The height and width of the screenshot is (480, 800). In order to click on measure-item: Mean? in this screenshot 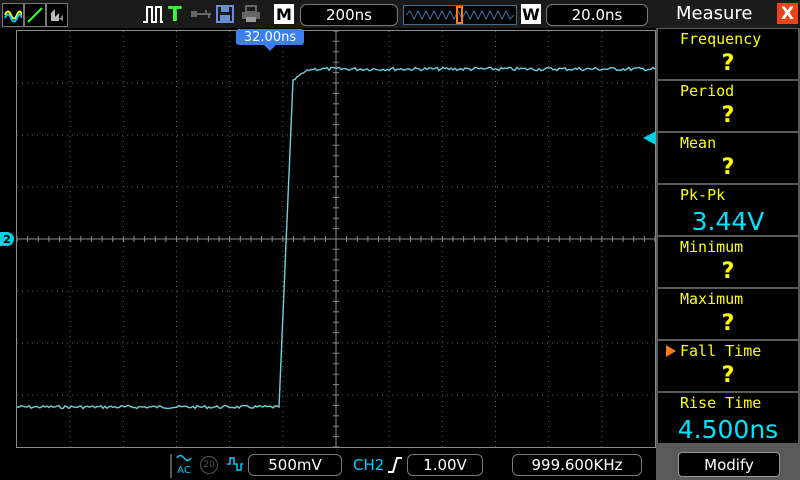, I will do `click(728, 158)`.